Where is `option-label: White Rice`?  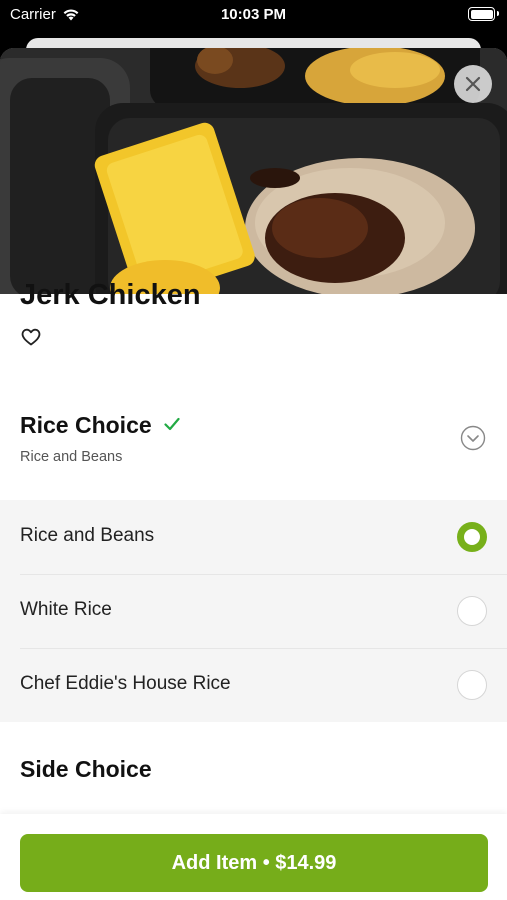 option-label: White Rice is located at coordinates (66, 609).